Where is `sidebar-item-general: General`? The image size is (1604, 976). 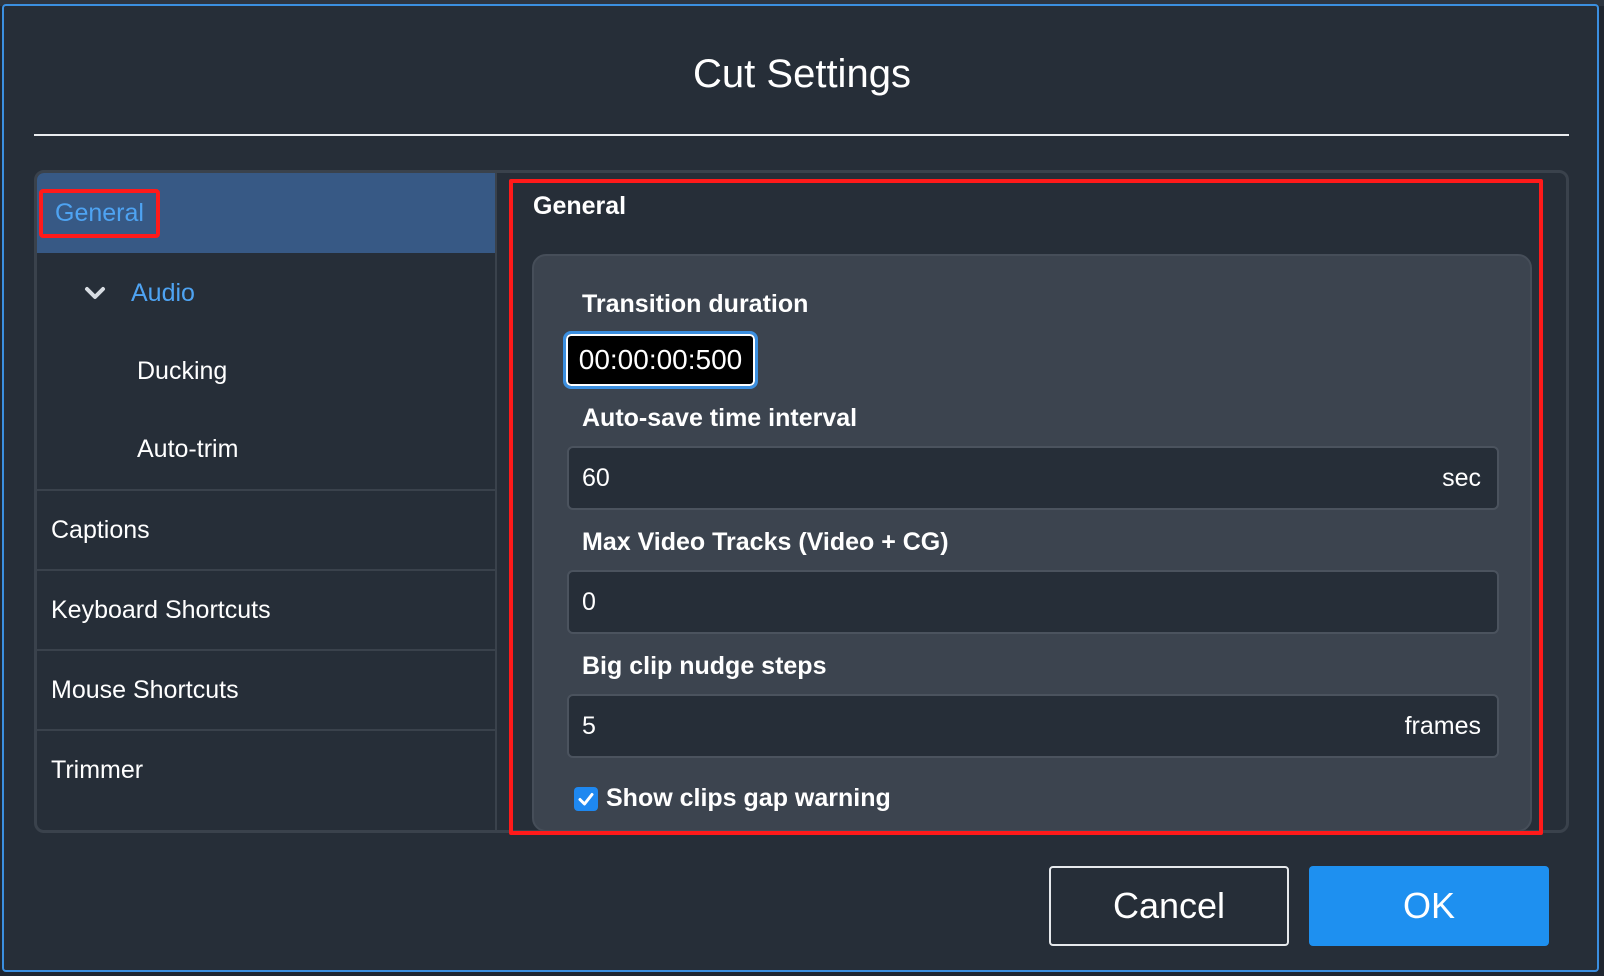 sidebar-item-general: General is located at coordinates (266, 213).